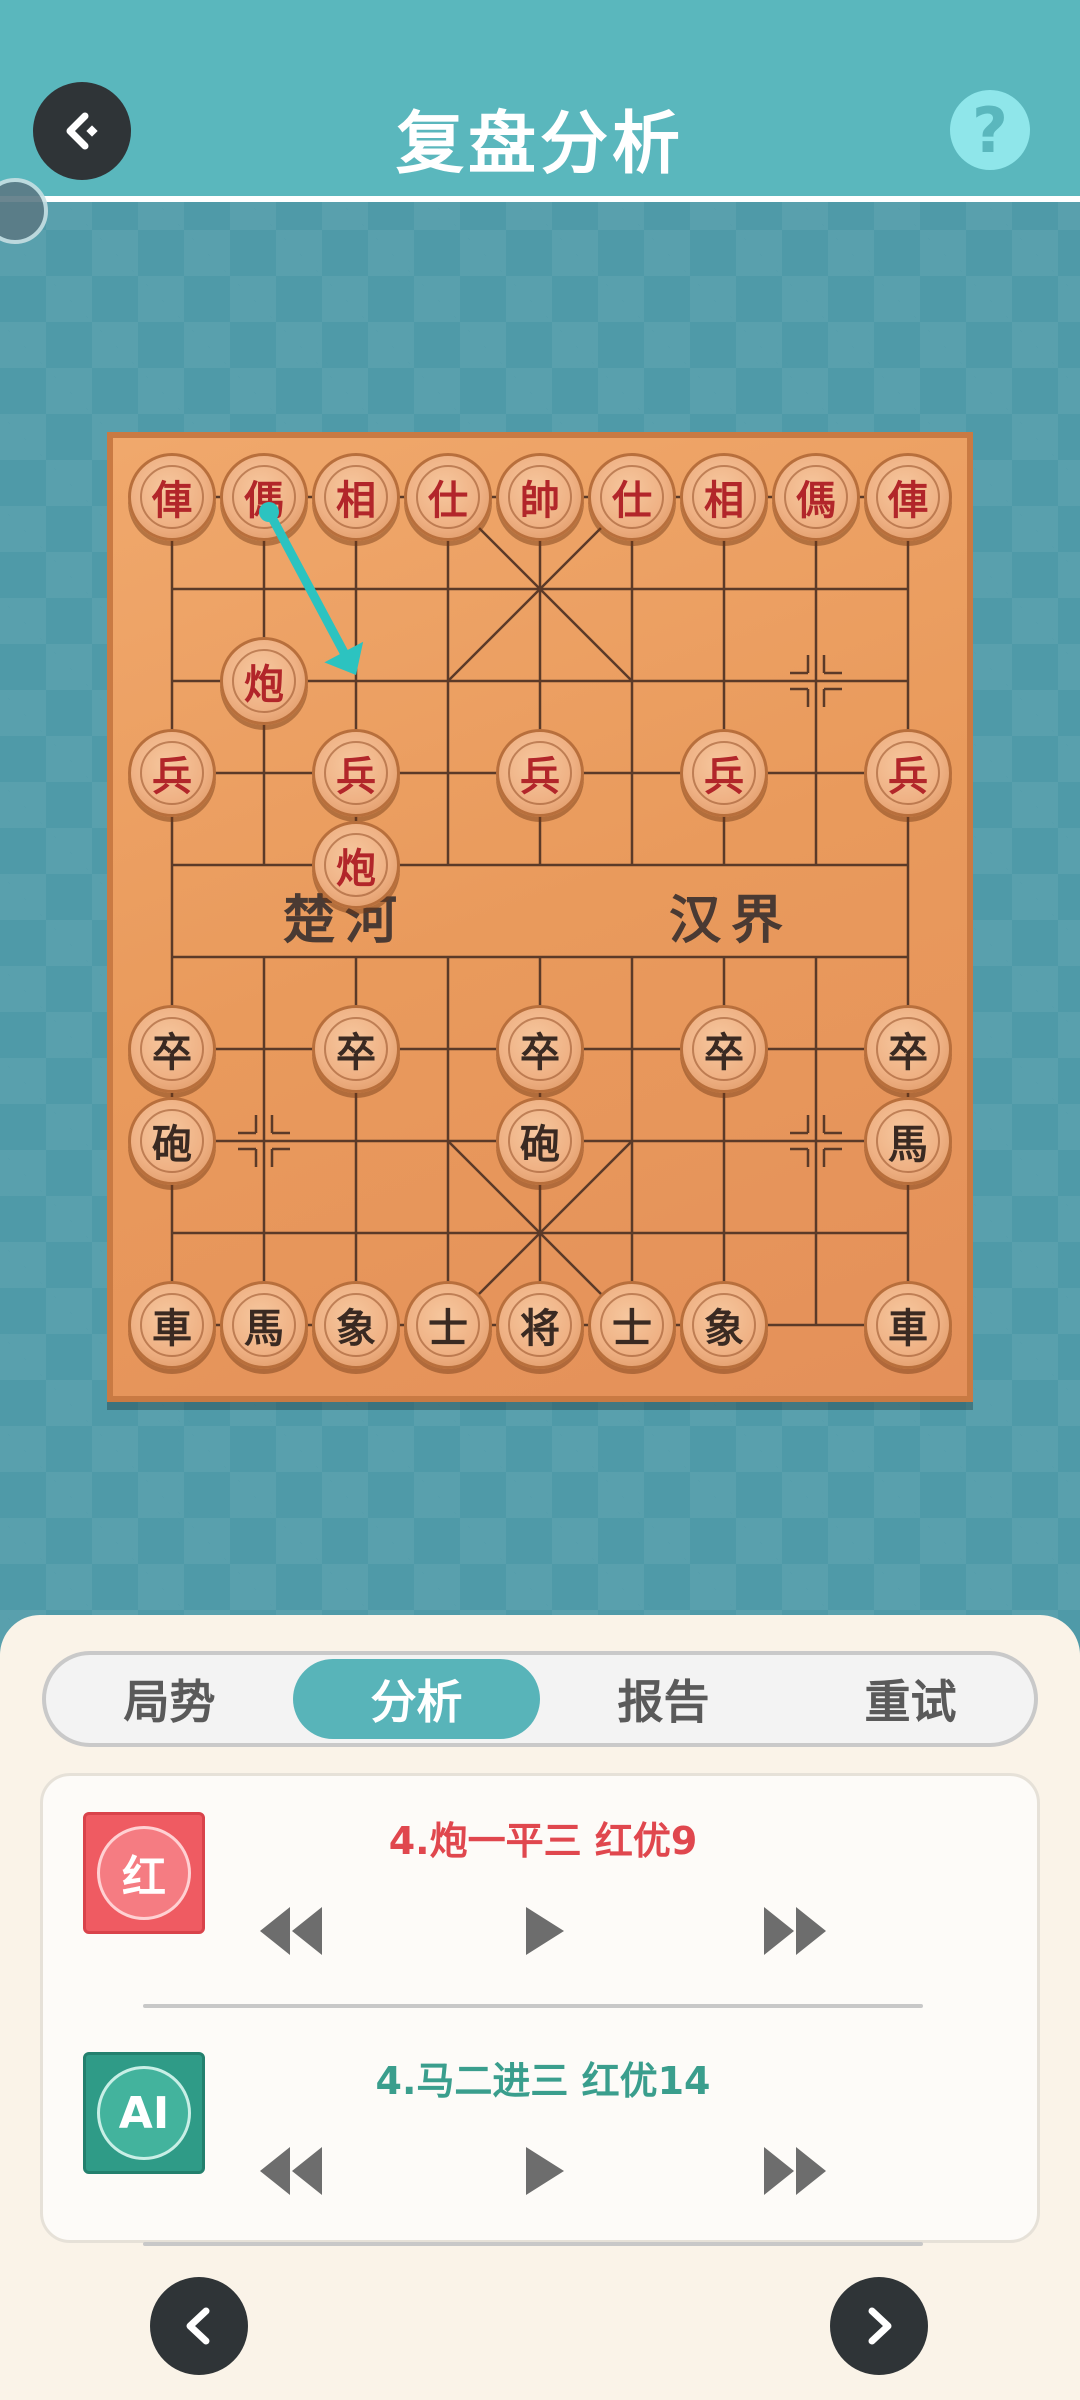  I want to click on tab-analysis: 分析, so click(416, 1699).